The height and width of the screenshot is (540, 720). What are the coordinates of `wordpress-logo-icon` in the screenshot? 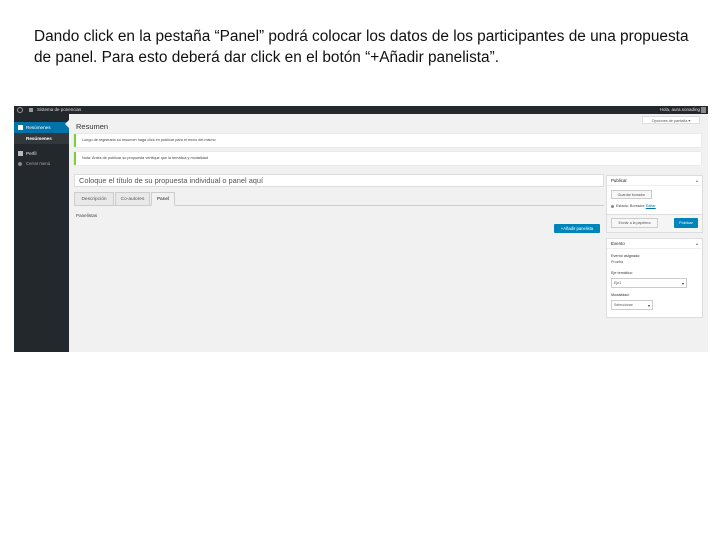 It's located at (20, 110).